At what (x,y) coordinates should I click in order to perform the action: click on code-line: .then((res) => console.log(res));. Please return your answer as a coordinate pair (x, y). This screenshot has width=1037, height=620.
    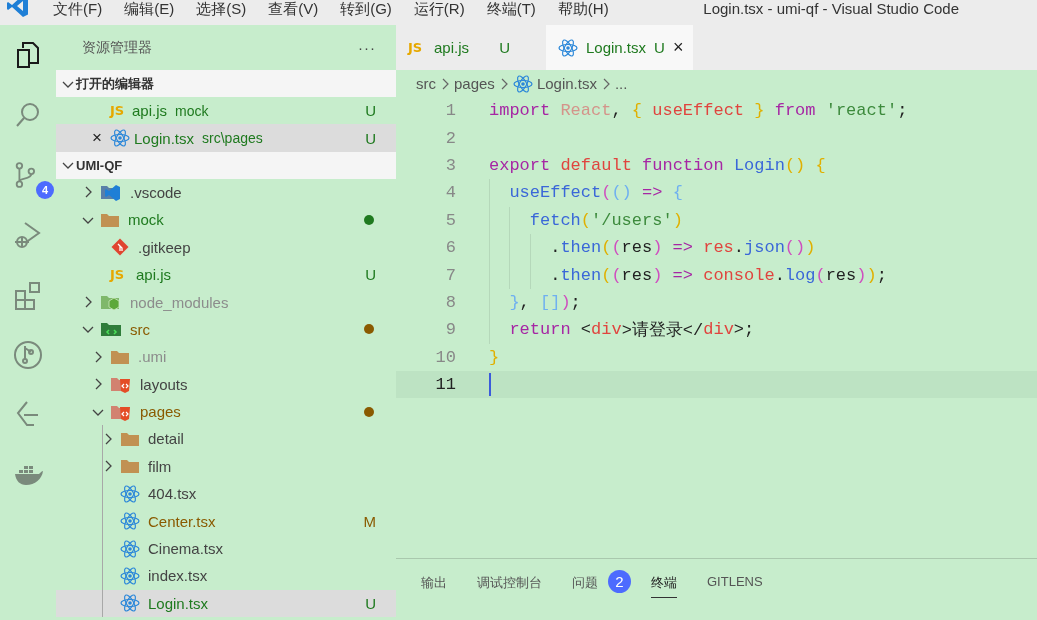
    Looking at the image, I should click on (688, 275).